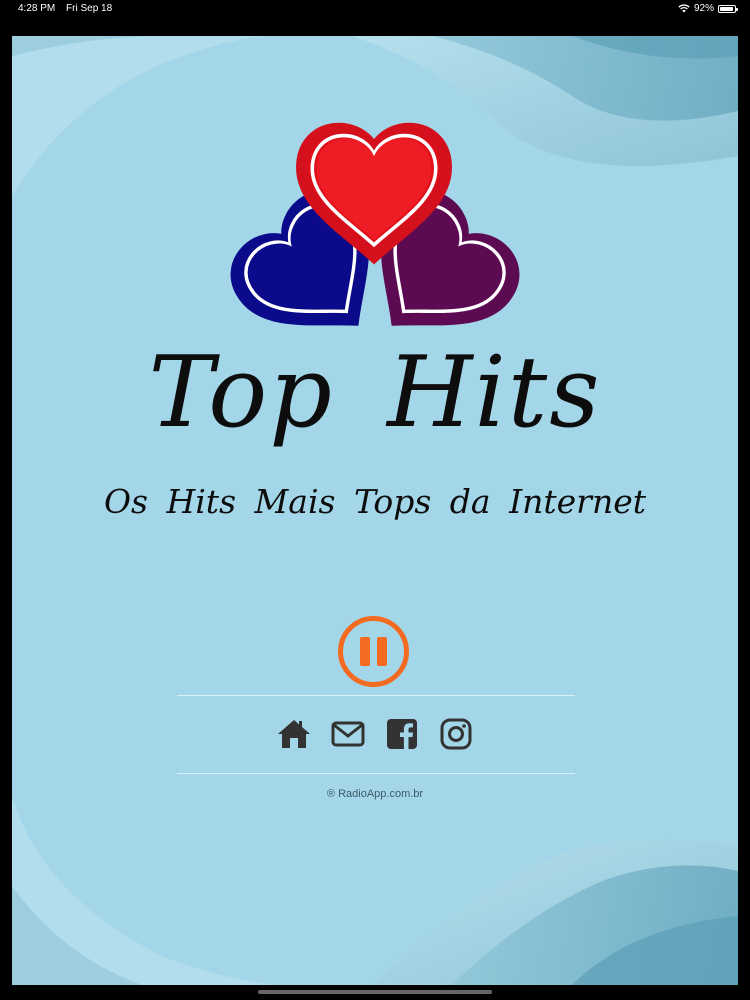  Describe the element at coordinates (703, 8) in the screenshot. I see `battery-percent: 92%` at that location.